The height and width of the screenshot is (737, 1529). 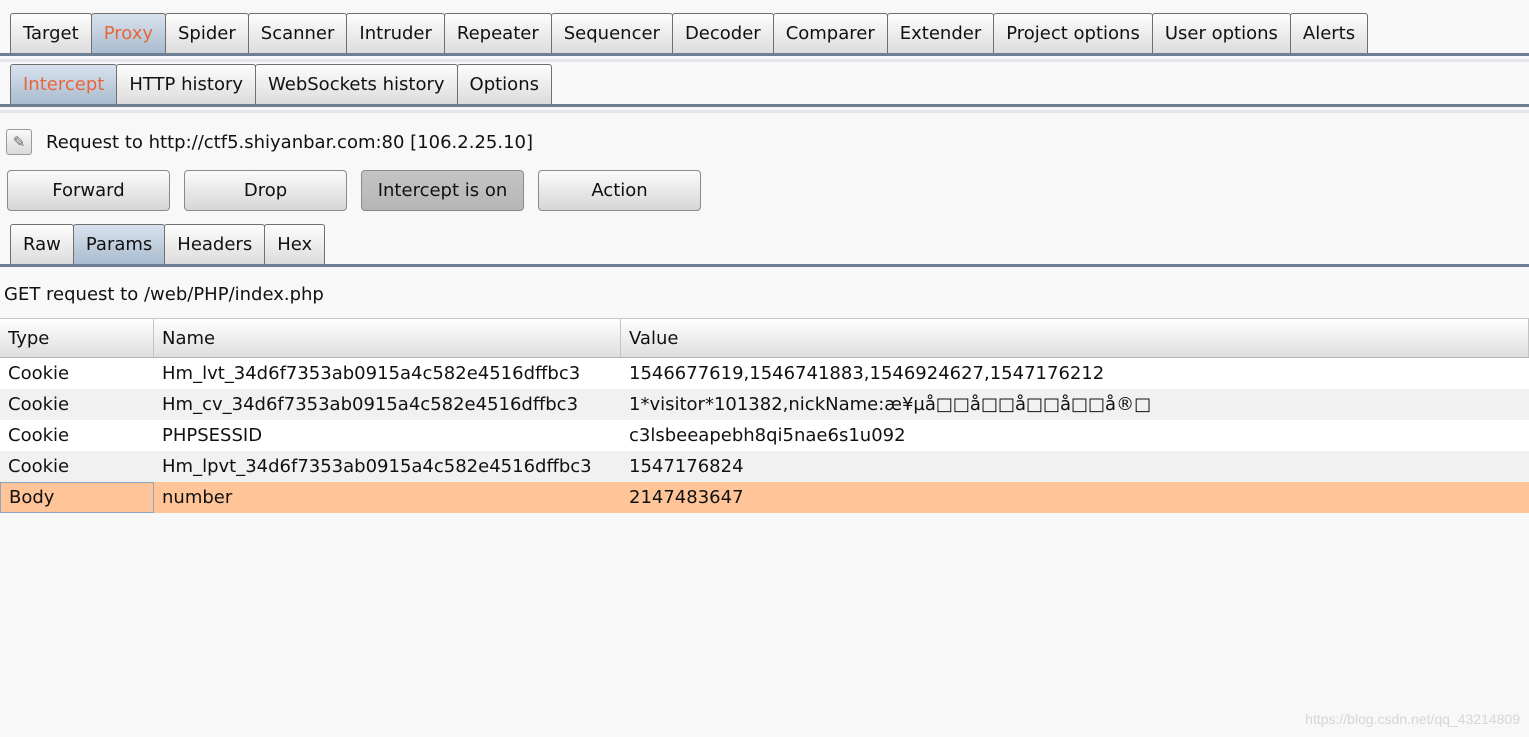 What do you see at coordinates (119, 244) in the screenshot?
I see `tab-params: Params` at bounding box center [119, 244].